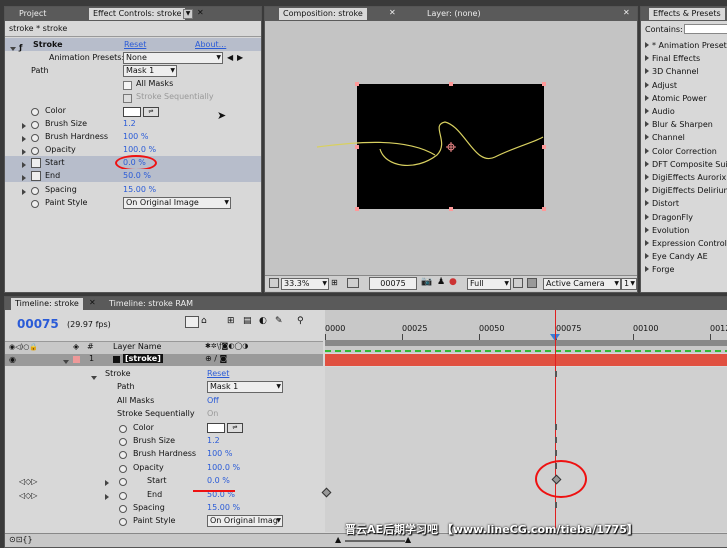 Image resolution: width=727 pixels, height=548 pixels. I want to click on timeline-property-value: On, so click(212, 413).